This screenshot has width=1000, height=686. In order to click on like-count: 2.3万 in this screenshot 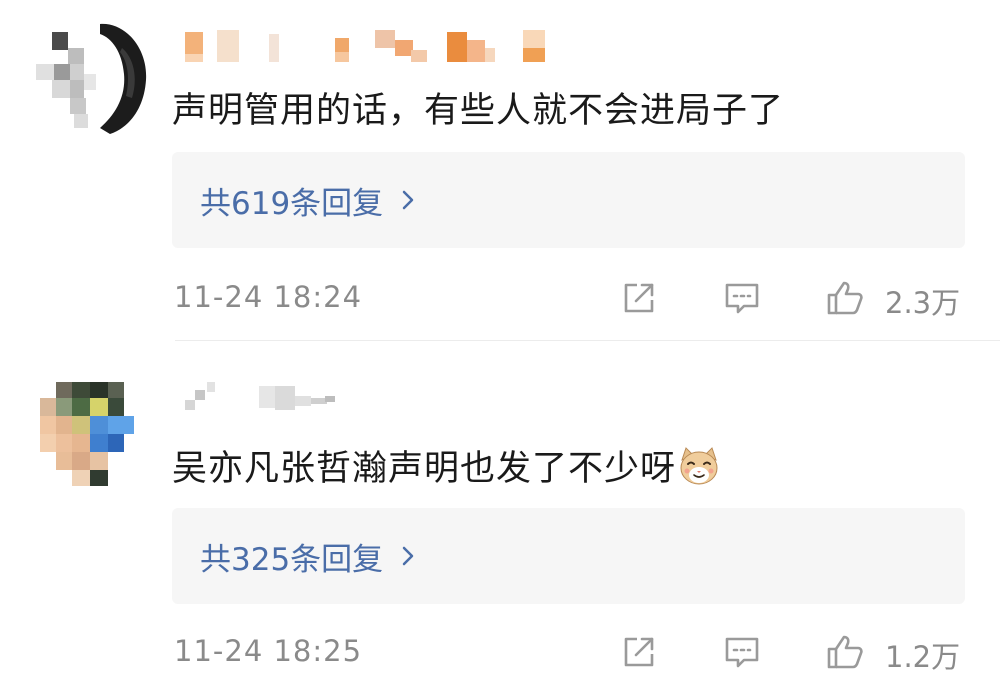, I will do `click(923, 303)`.